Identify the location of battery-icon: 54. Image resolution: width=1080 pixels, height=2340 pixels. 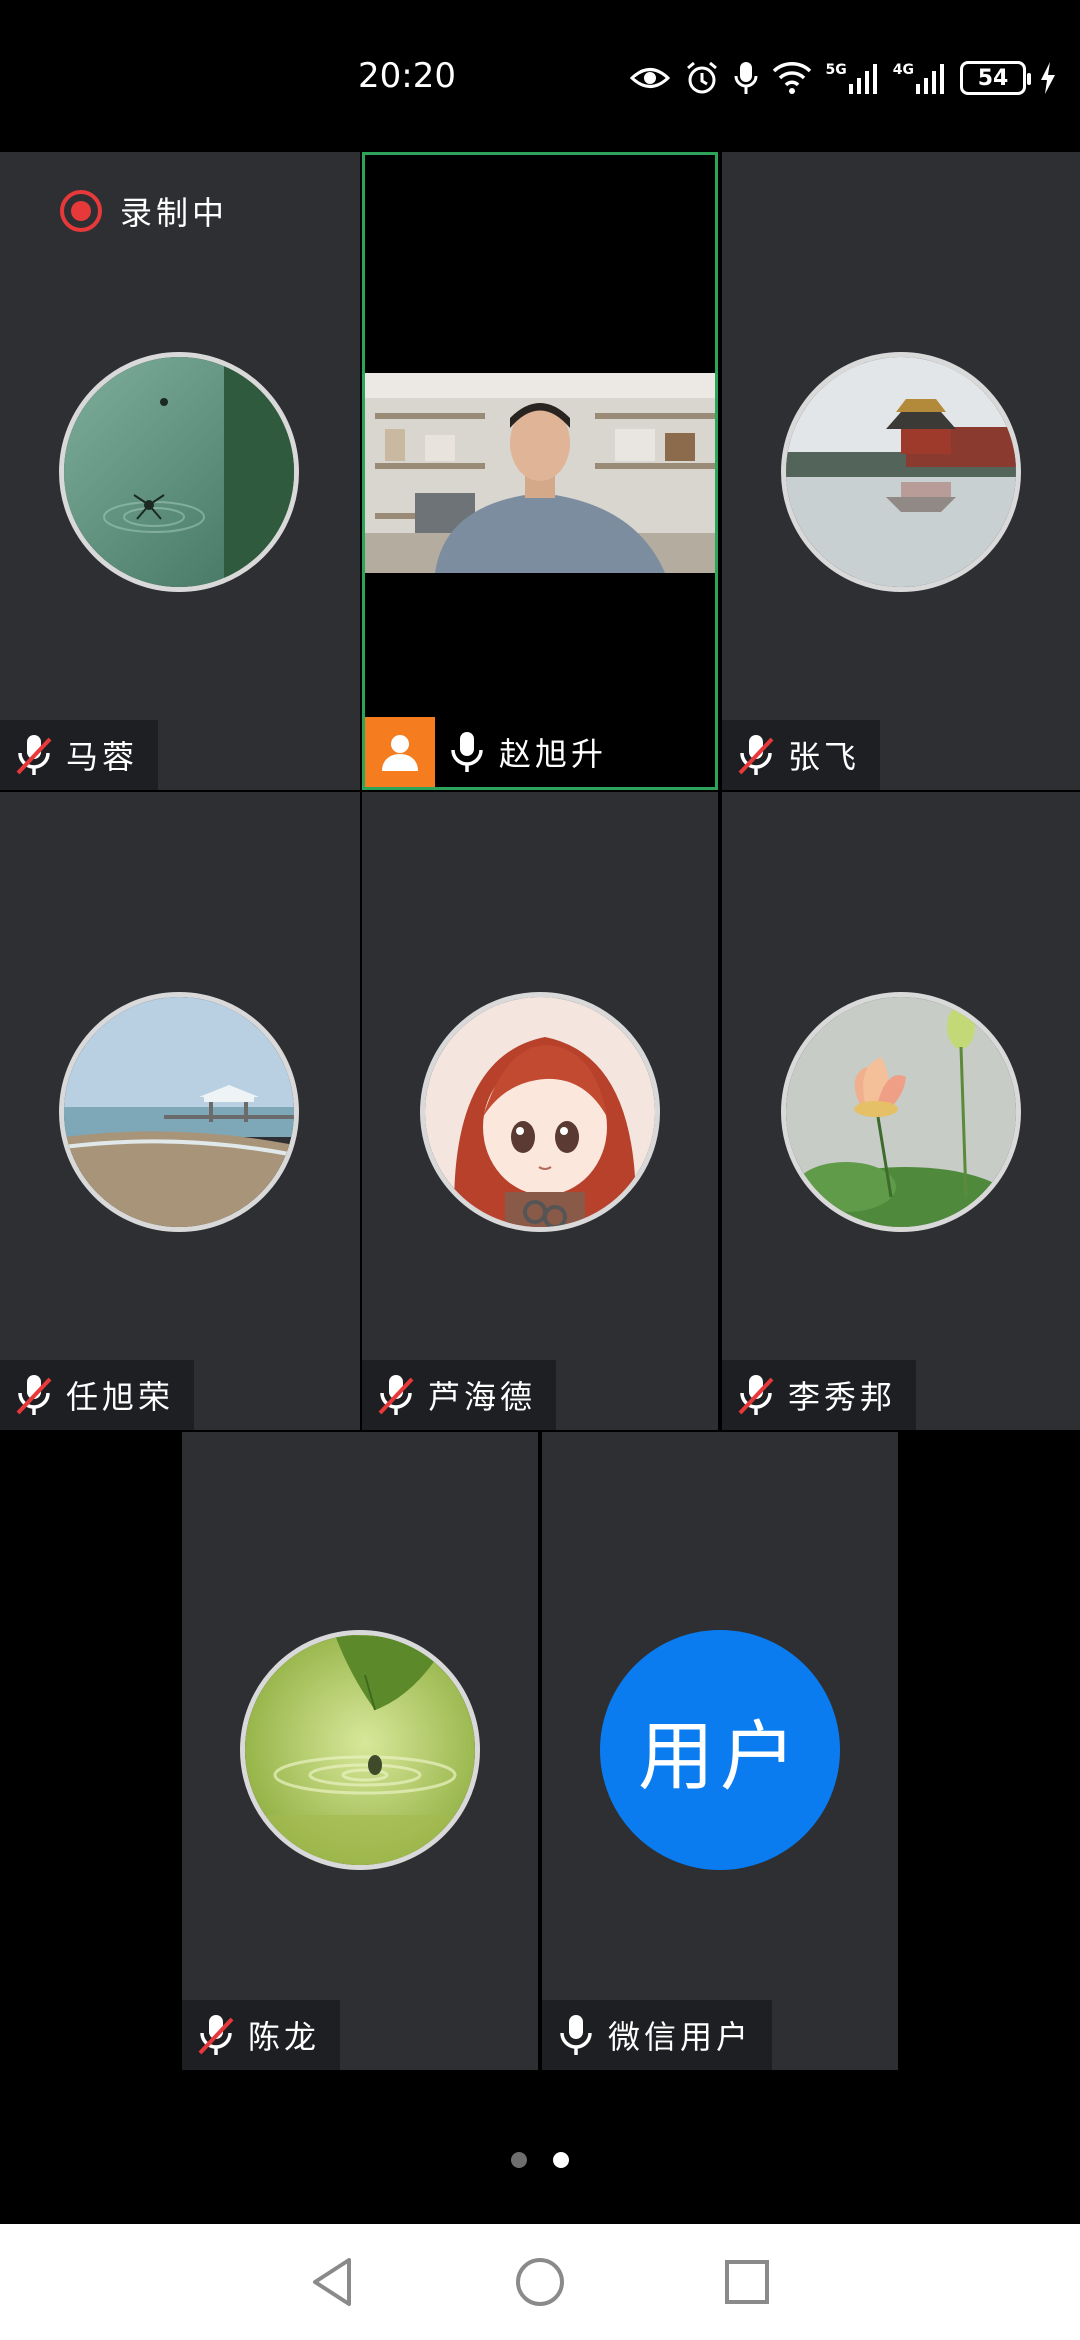
(995, 78).